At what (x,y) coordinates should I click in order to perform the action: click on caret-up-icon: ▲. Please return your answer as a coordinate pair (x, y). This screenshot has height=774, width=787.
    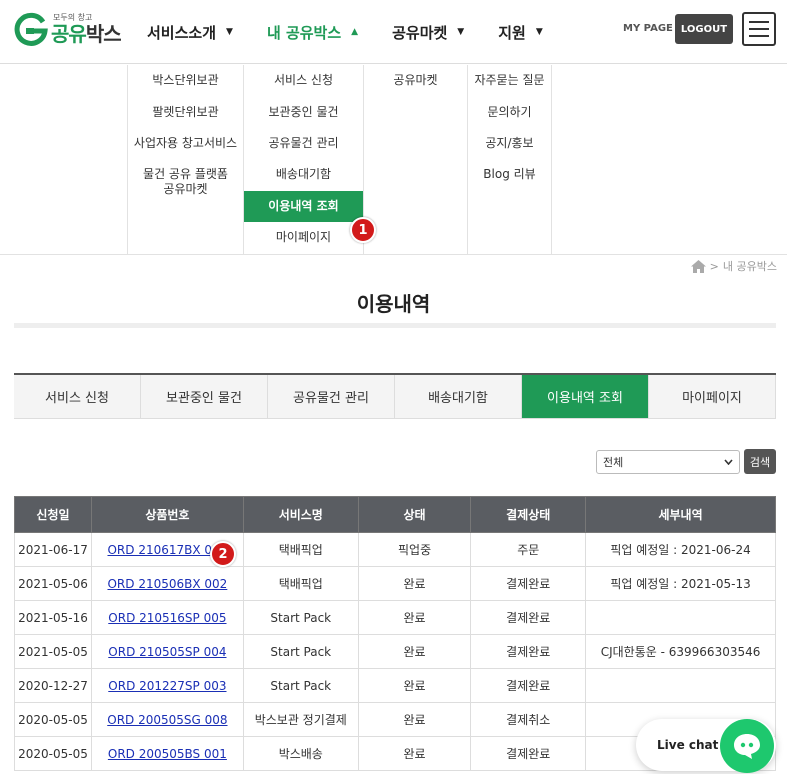
    Looking at the image, I should click on (355, 32).